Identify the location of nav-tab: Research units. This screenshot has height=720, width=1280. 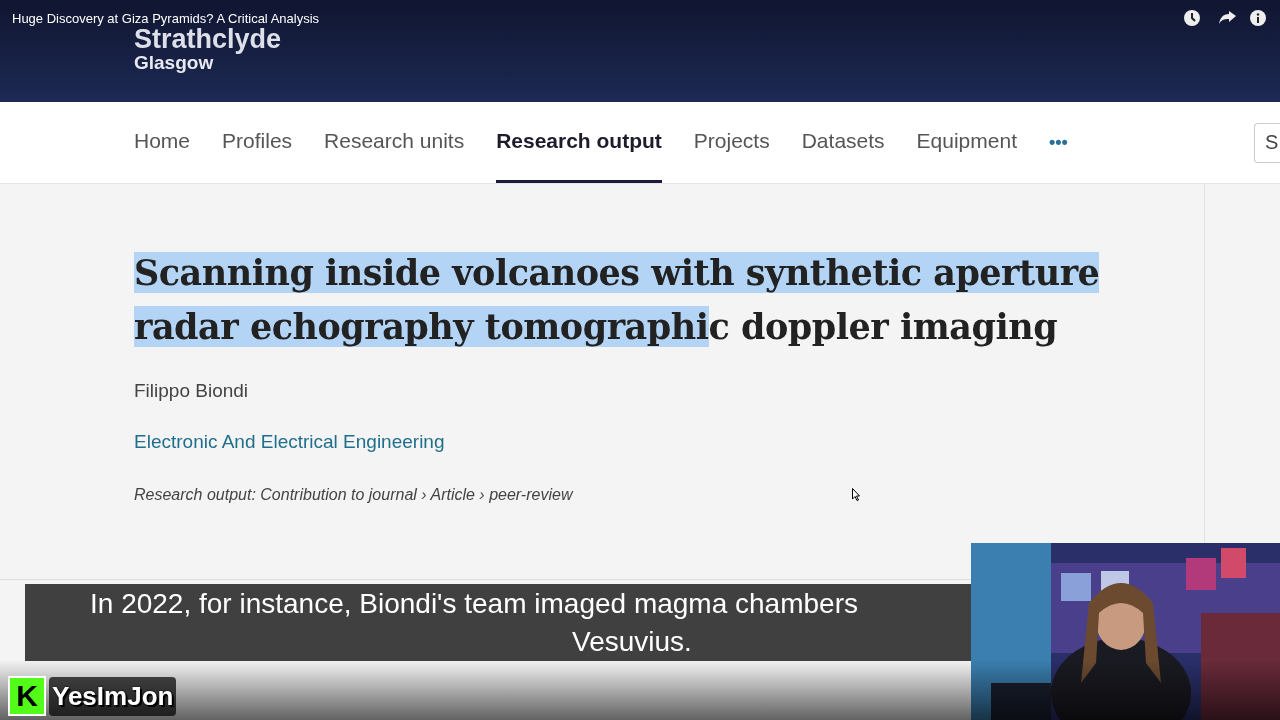
(394, 142).